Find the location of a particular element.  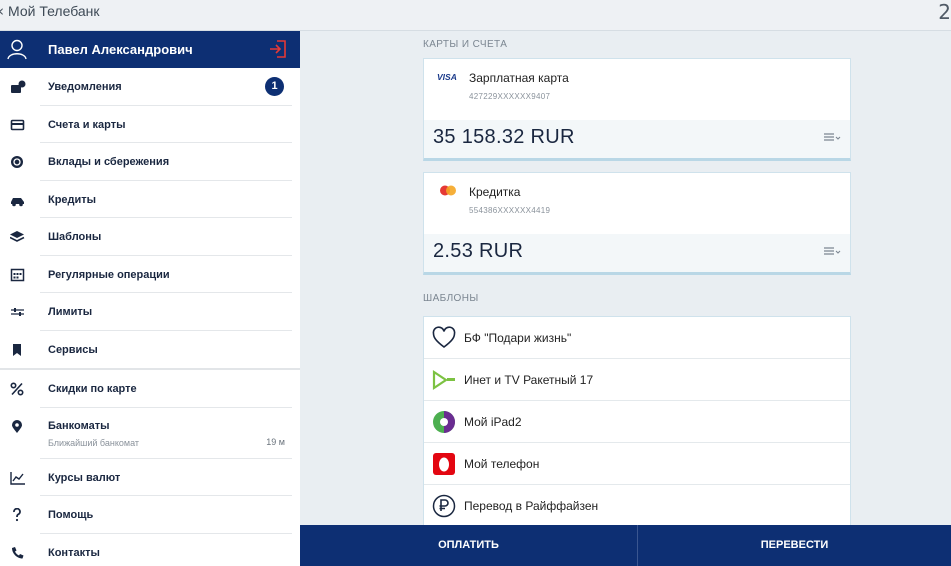

sidebar-item-atms: Банкоматы Ближайший банкомат 19 м is located at coordinates (150, 433).